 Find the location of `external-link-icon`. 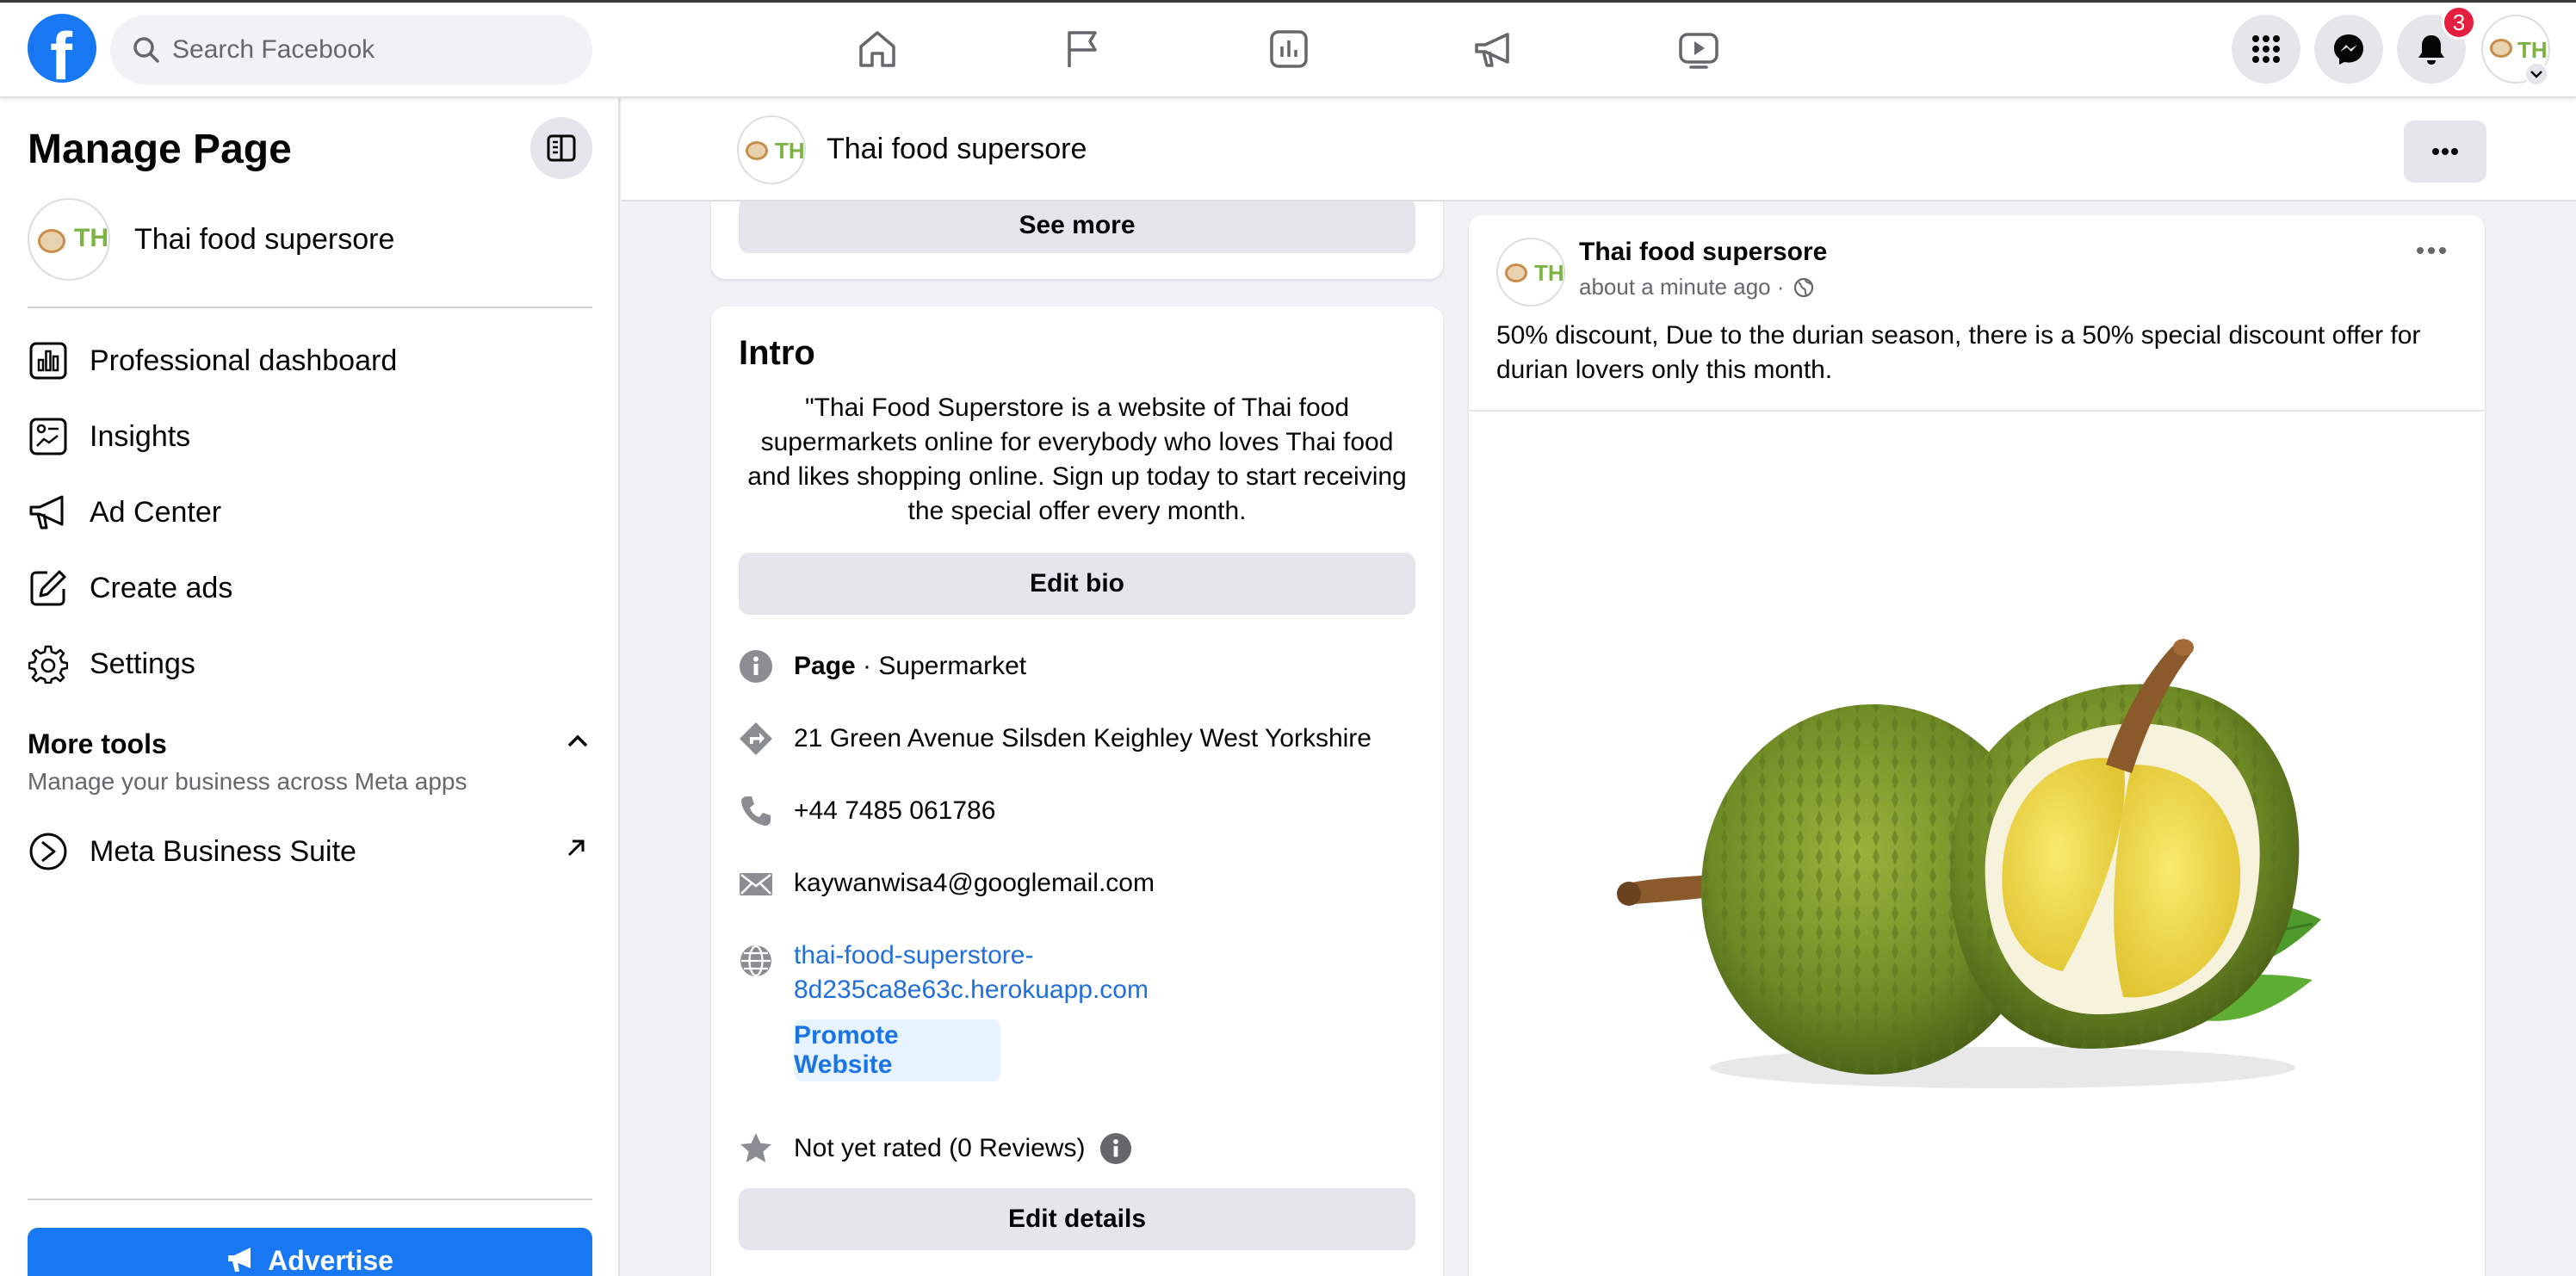

external-link-icon is located at coordinates (576, 848).